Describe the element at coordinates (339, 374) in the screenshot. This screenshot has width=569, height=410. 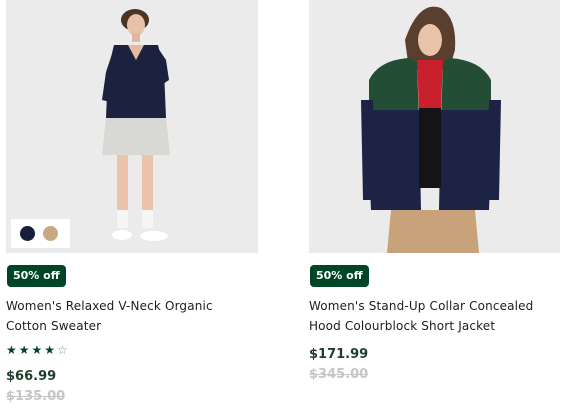
I see `original-price: $345.00` at that location.